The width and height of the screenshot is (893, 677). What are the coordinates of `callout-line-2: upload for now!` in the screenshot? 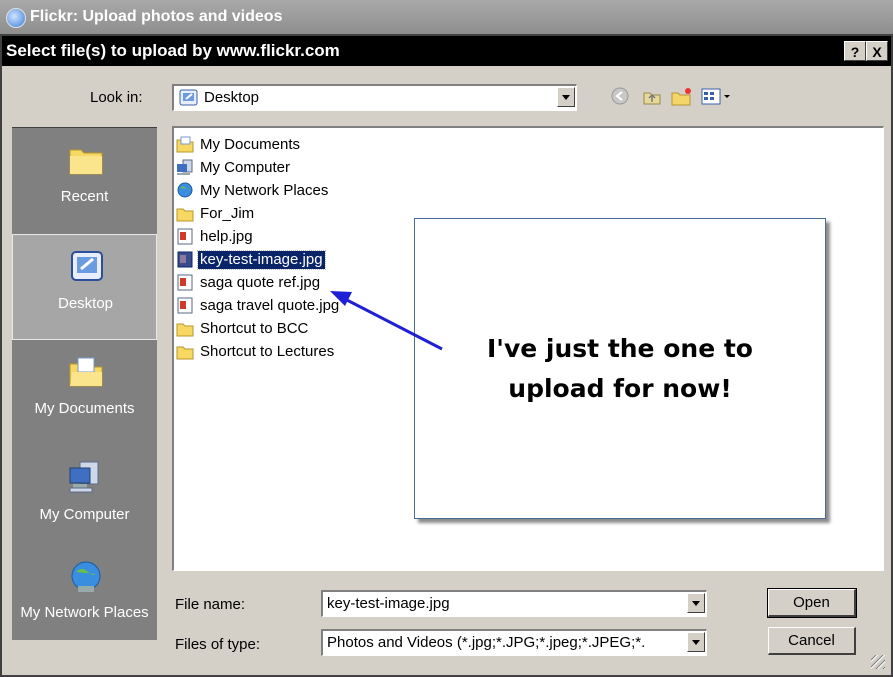 It's located at (620, 388).